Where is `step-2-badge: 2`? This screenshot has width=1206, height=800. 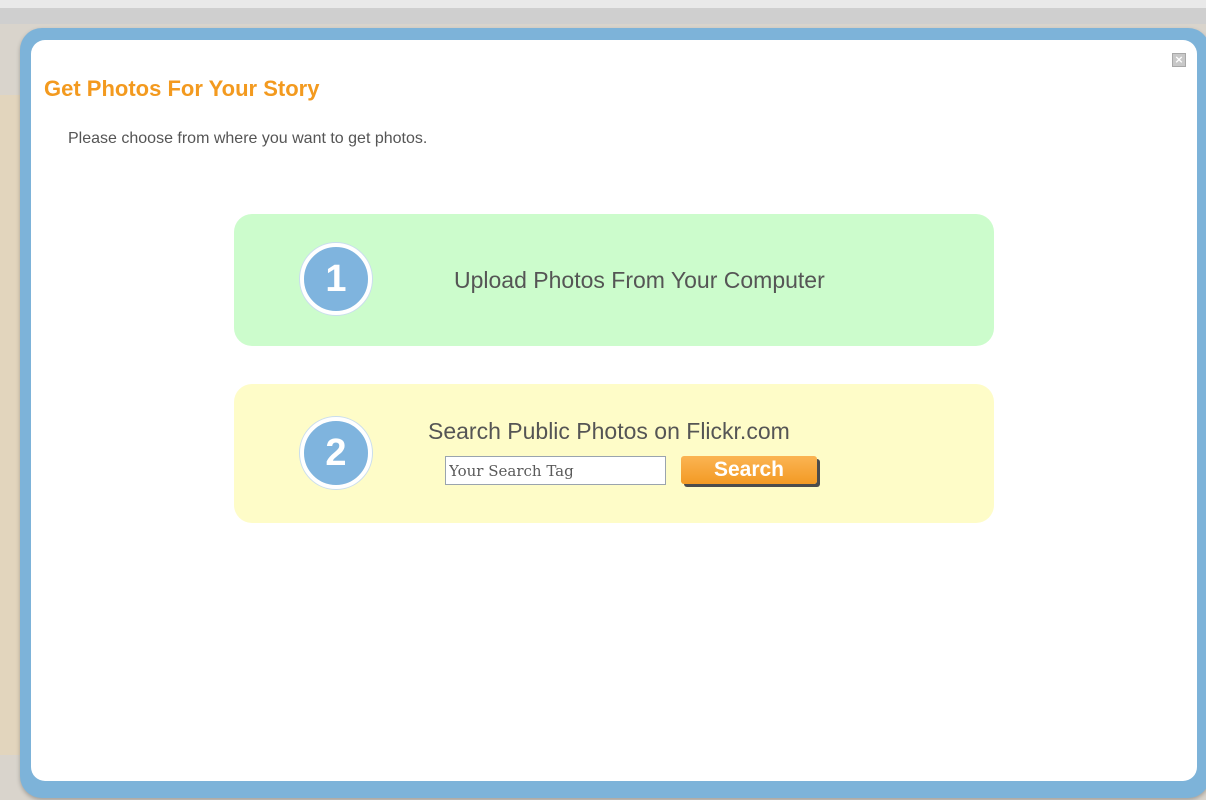
step-2-badge: 2 is located at coordinates (336, 453).